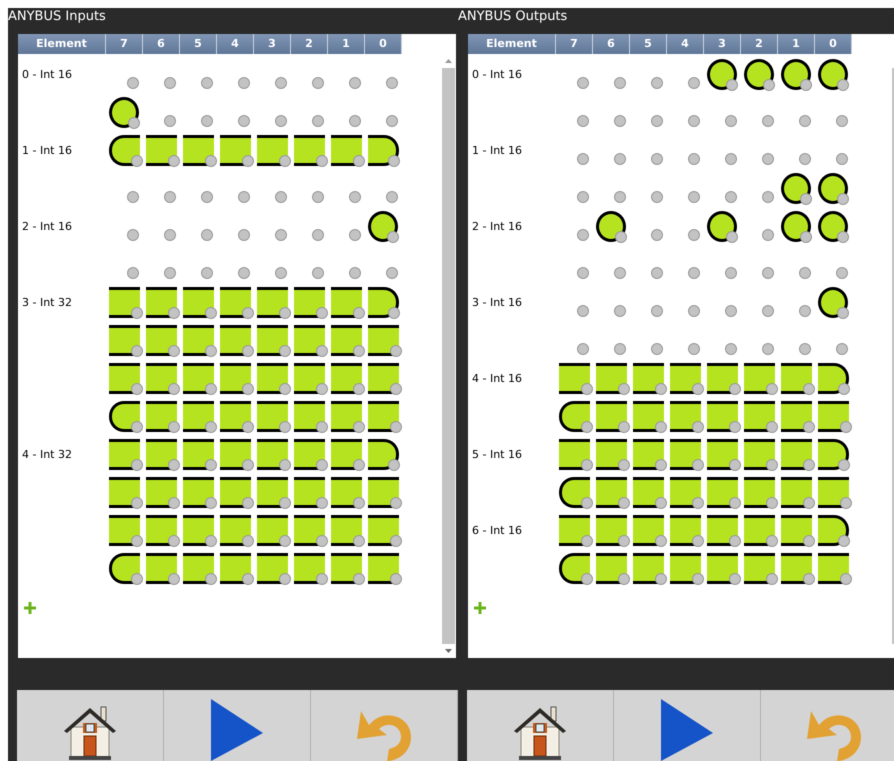  What do you see at coordinates (448, 61) in the screenshot?
I see `scroll-up-icon` at bounding box center [448, 61].